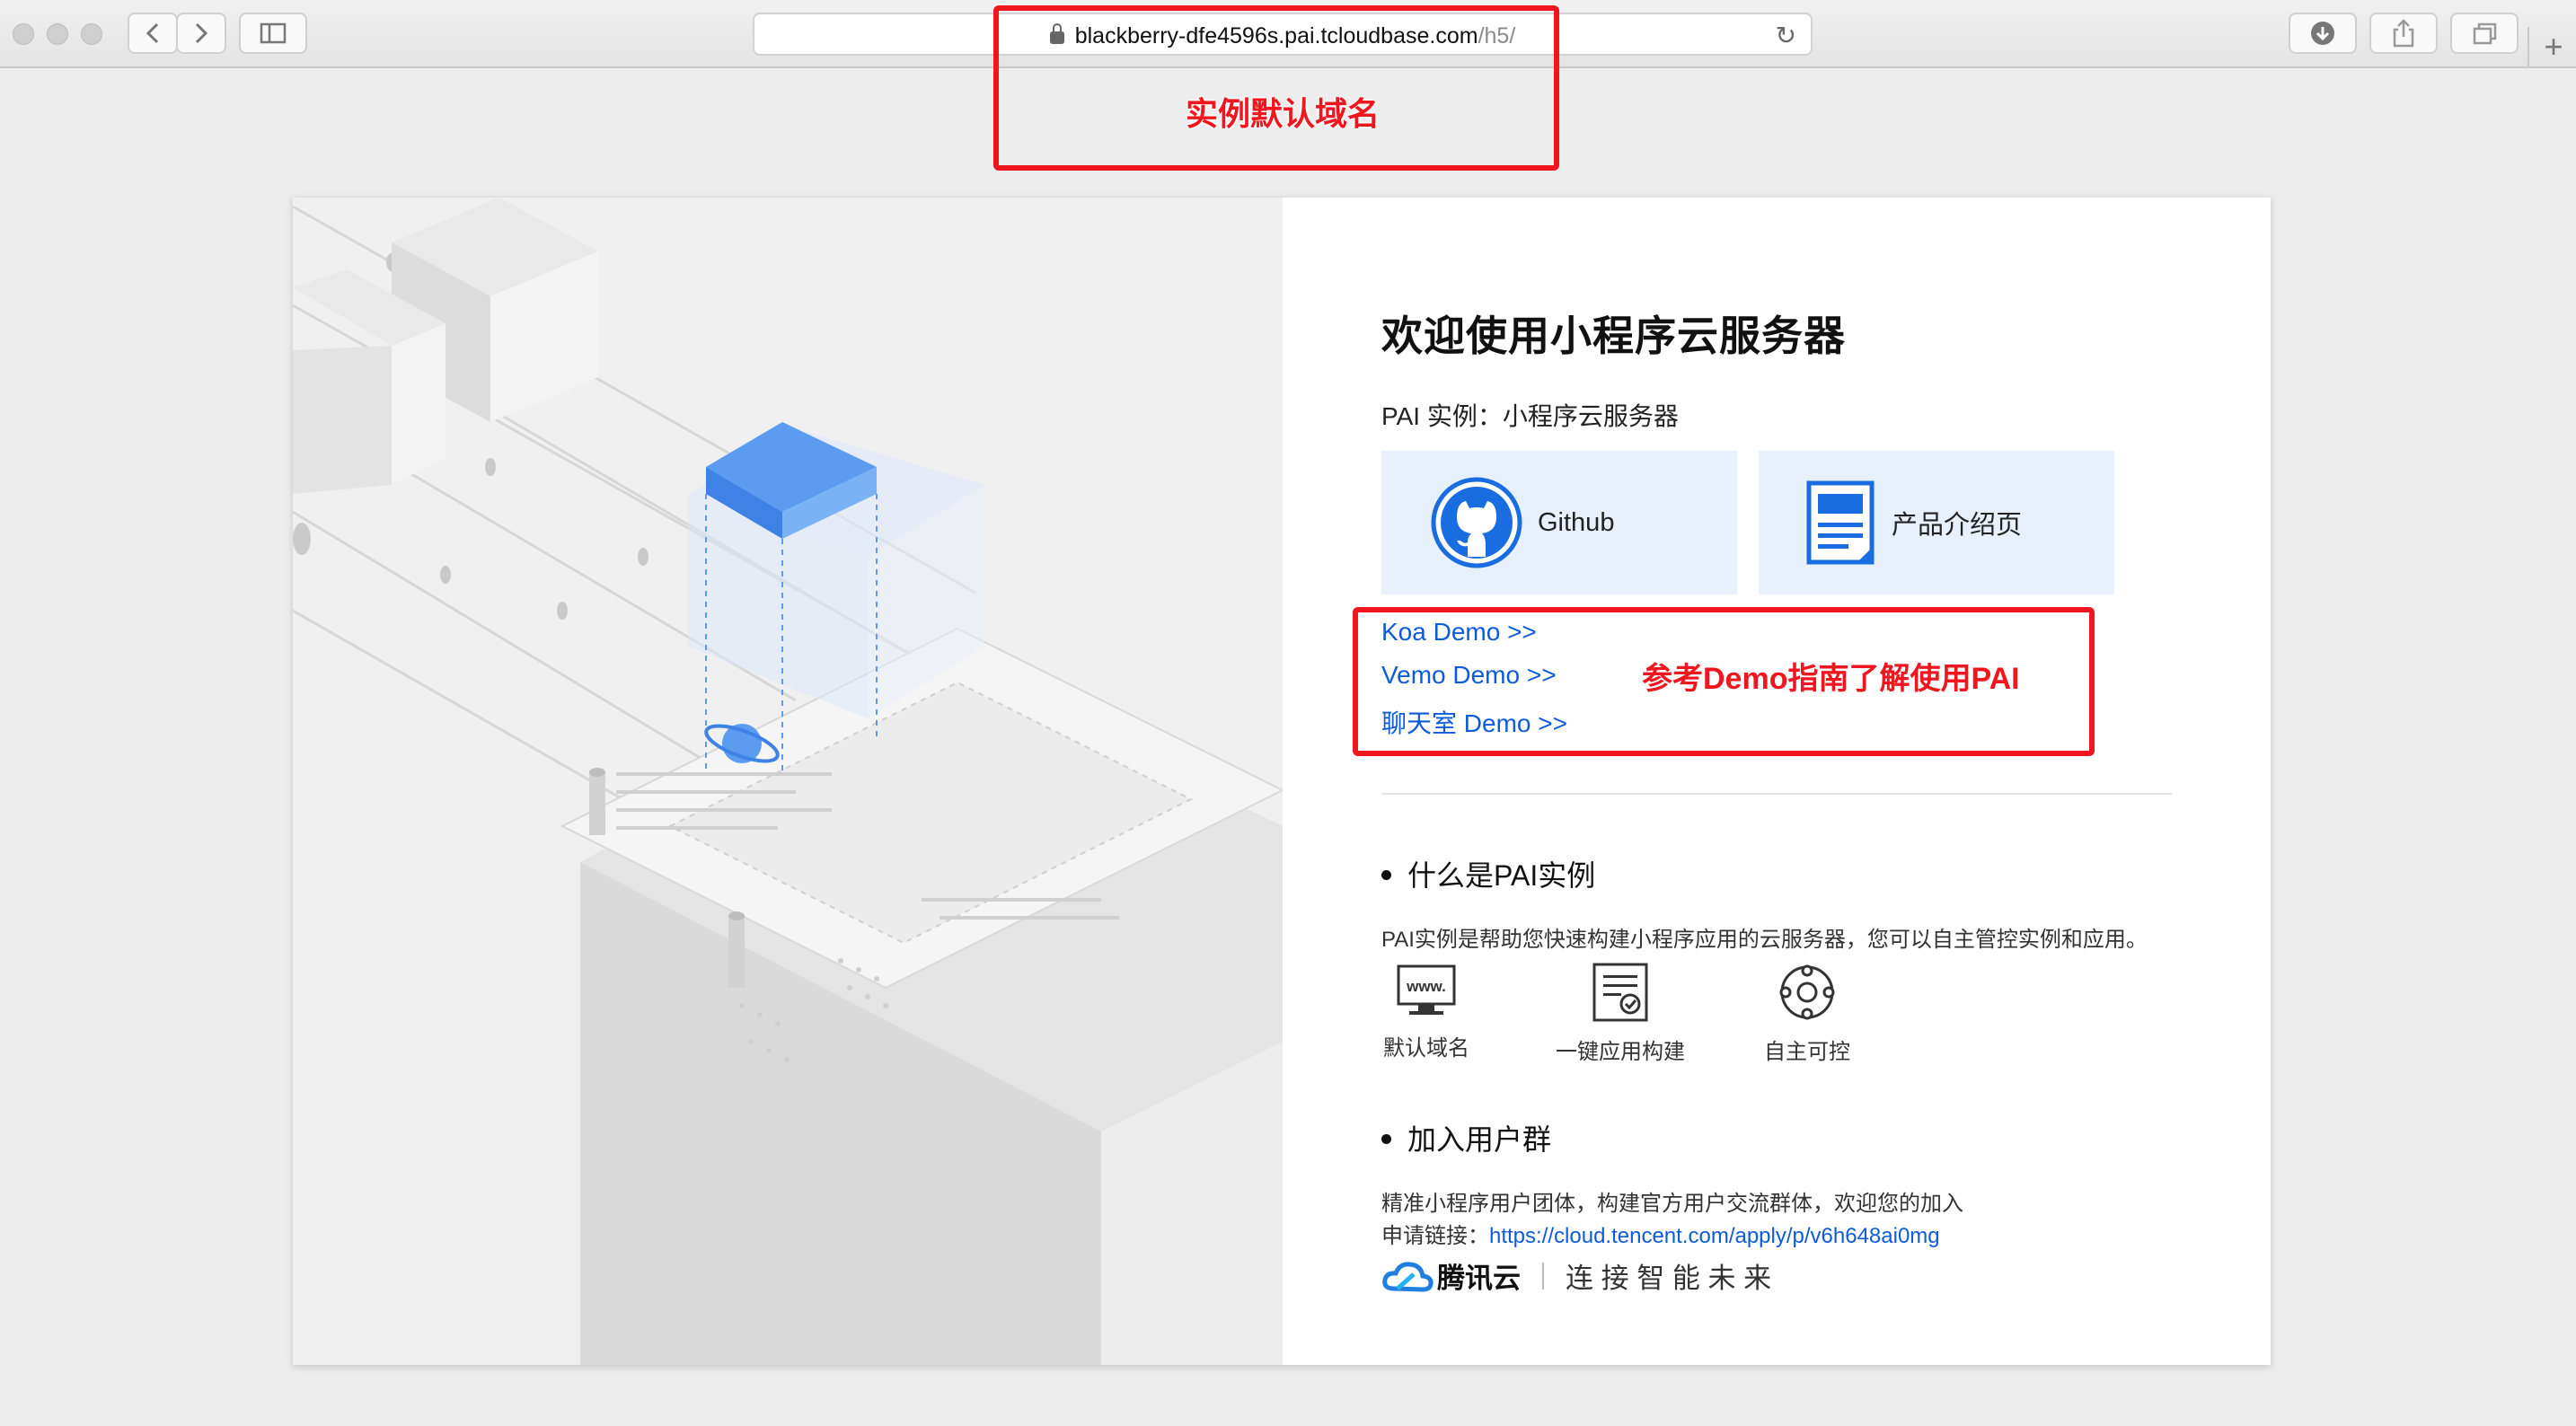 This screenshot has width=2576, height=1426. What do you see at coordinates (1435, 1236) in the screenshot?
I see `apply-link-prefix: 申请链接：` at bounding box center [1435, 1236].